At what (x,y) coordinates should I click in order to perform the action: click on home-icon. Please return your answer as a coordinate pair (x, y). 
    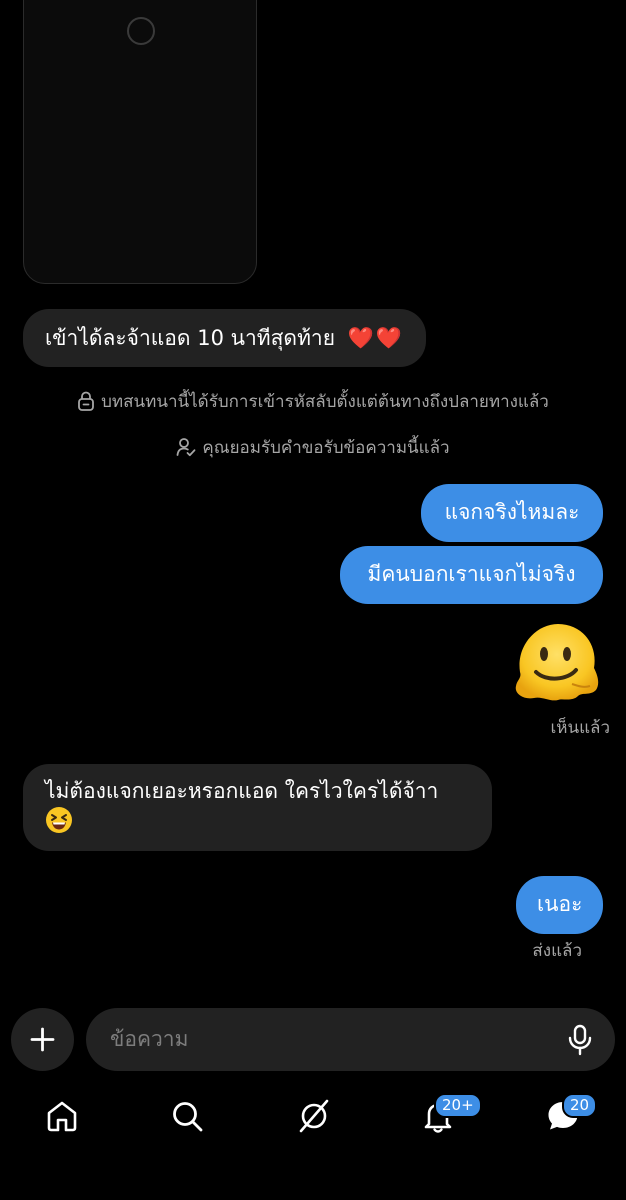
    Looking at the image, I should click on (62, 1116).